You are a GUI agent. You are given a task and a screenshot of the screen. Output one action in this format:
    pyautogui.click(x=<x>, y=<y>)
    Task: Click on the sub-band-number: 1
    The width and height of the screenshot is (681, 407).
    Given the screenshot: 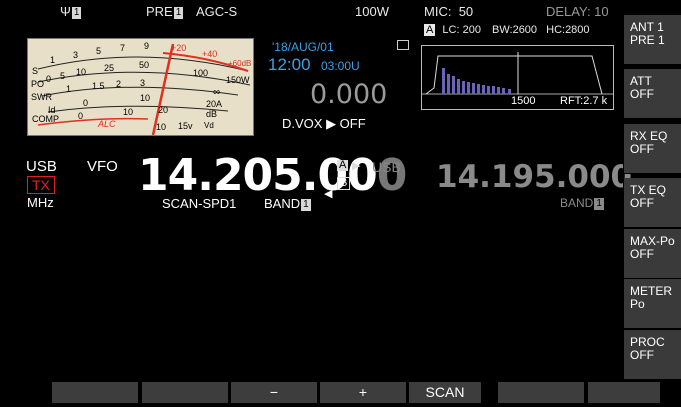 What is the action you would take?
    pyautogui.click(x=599, y=204)
    